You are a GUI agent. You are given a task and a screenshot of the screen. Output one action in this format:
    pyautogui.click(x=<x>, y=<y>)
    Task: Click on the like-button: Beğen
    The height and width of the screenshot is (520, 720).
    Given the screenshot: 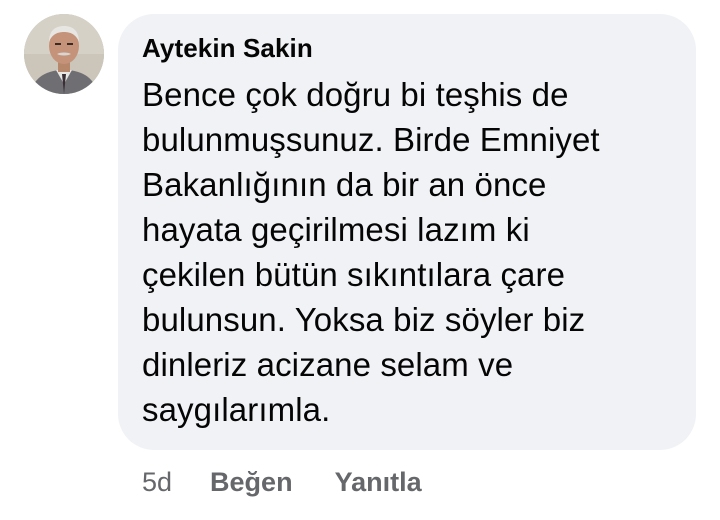 What is the action you would take?
    pyautogui.click(x=251, y=482)
    